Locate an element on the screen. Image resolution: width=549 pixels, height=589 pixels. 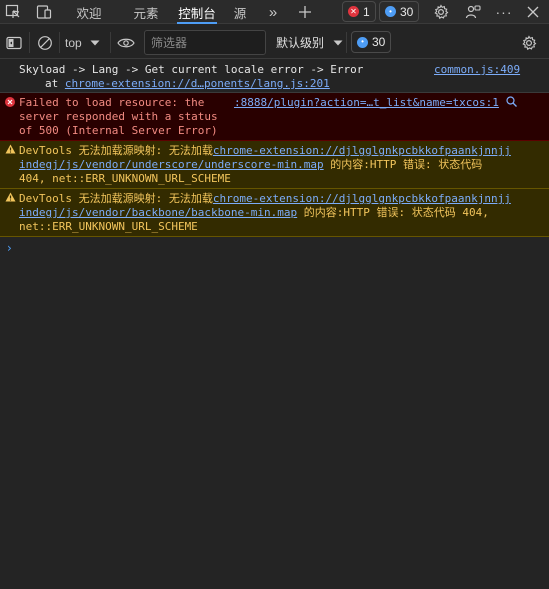
console-toolbar: top 筛选器 默认级别 • 30 is located at coordinates (274, 42).